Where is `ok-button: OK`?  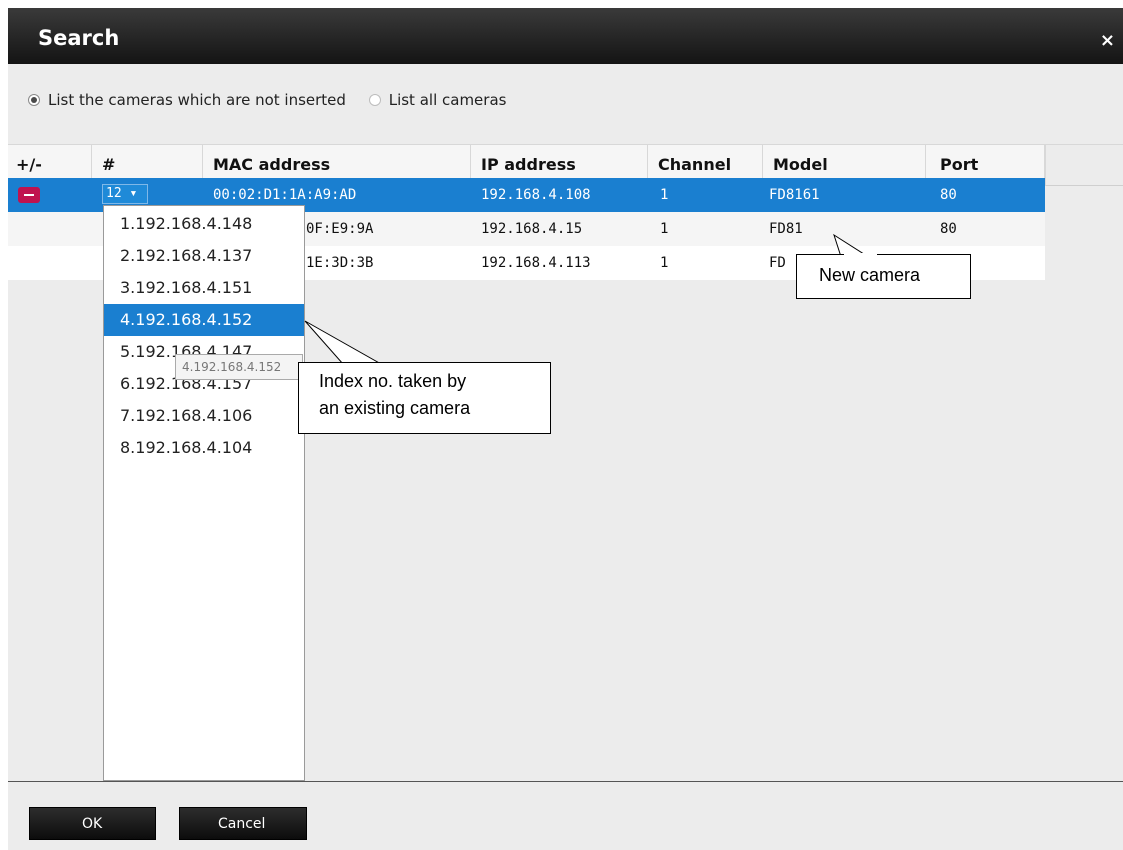 ok-button: OK is located at coordinates (92, 823).